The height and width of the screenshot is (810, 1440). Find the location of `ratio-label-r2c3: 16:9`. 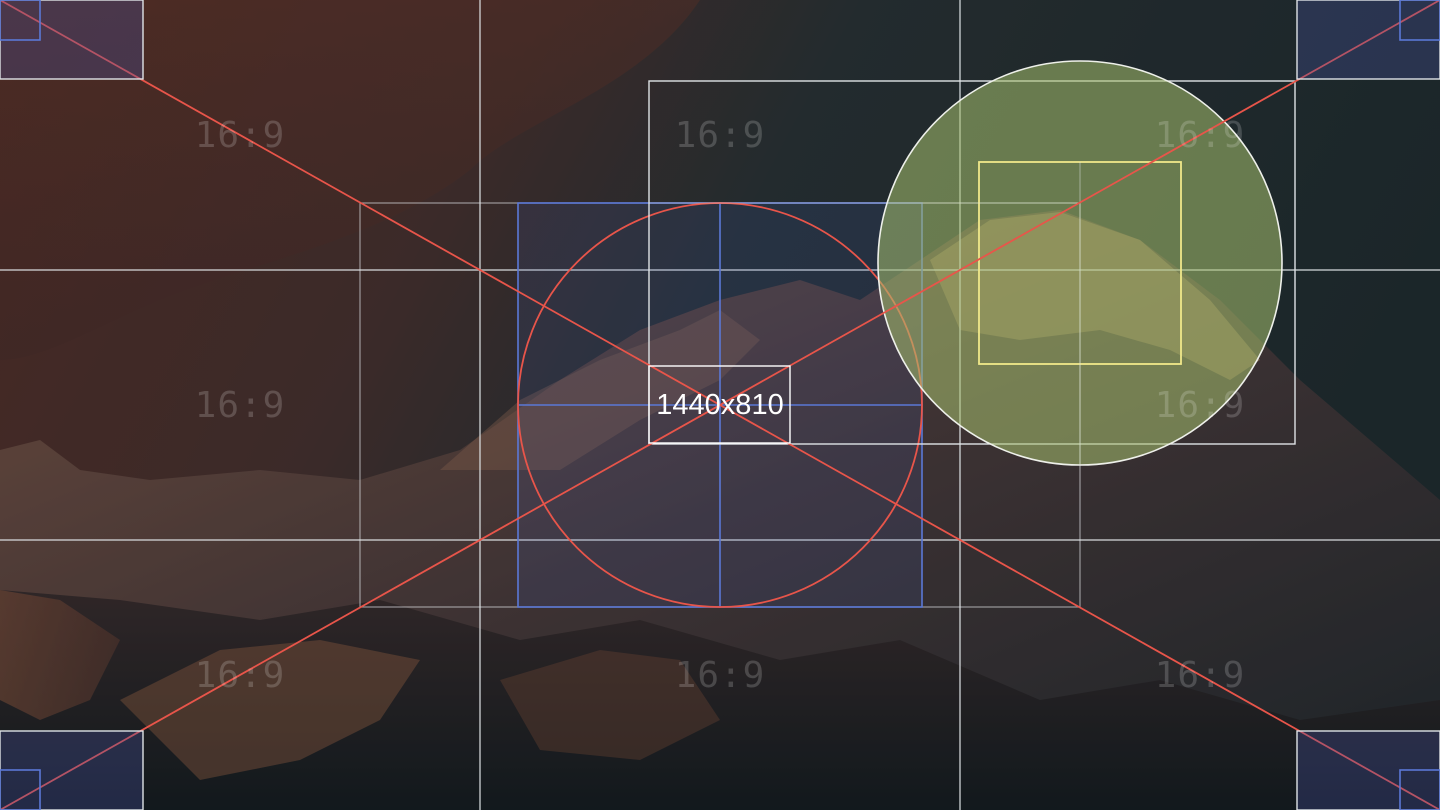

ratio-label-r2c3: 16:9 is located at coordinates (1200, 405).